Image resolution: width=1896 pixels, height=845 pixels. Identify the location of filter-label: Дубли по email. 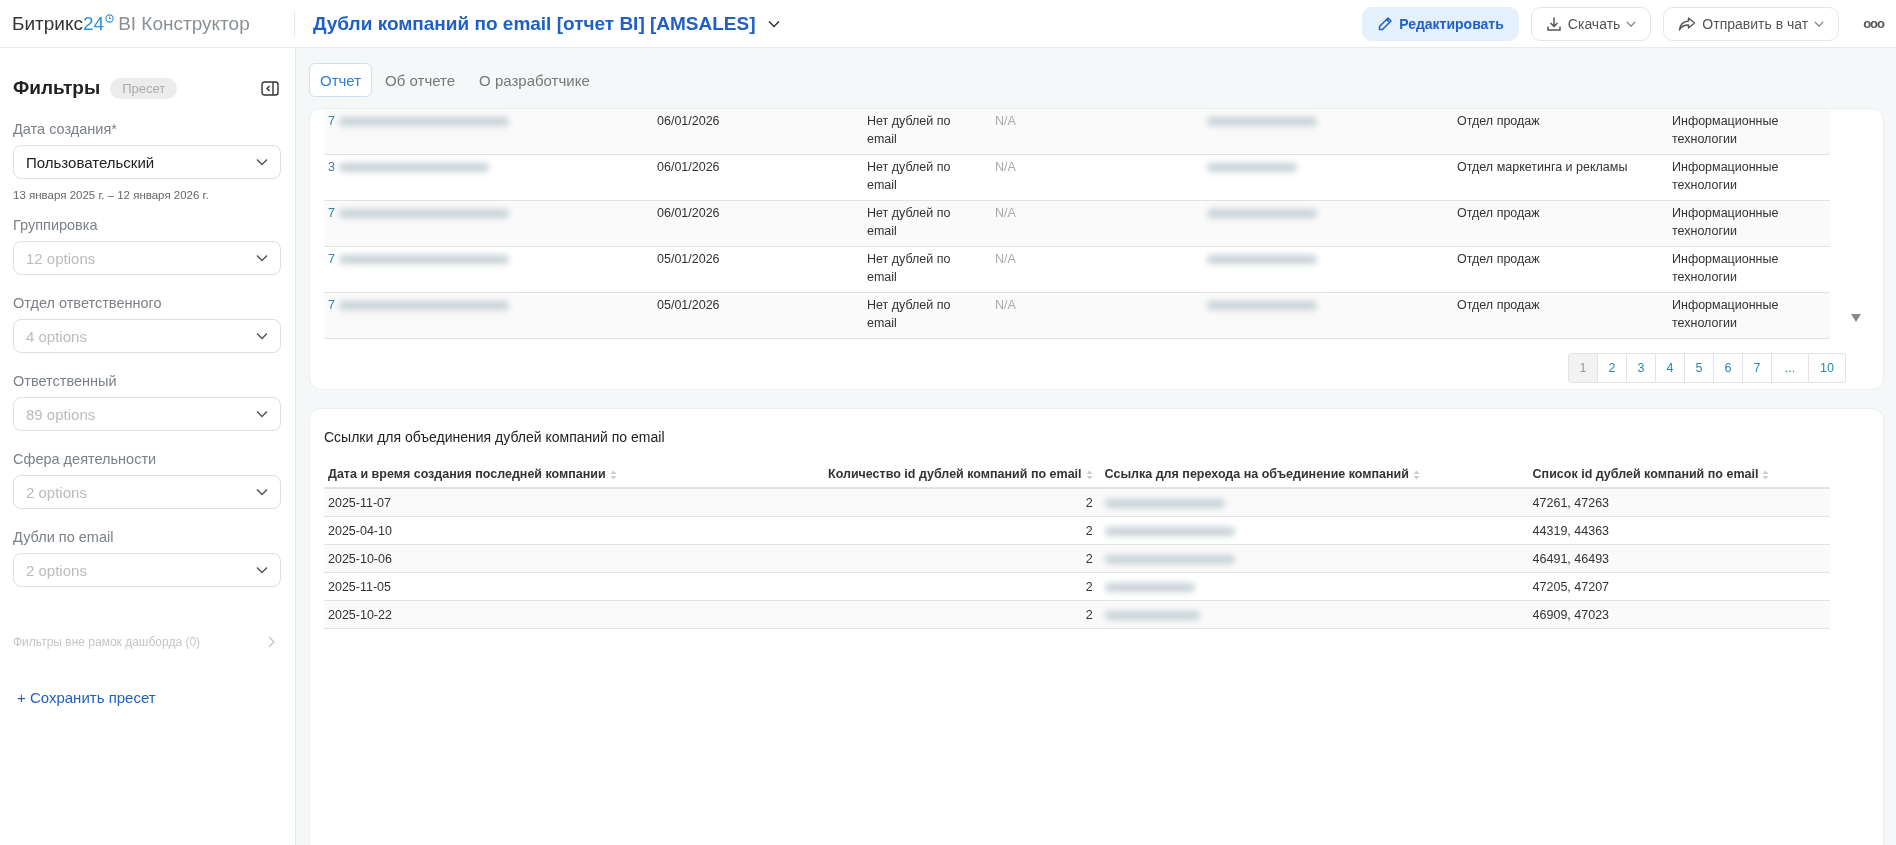
(64, 537).